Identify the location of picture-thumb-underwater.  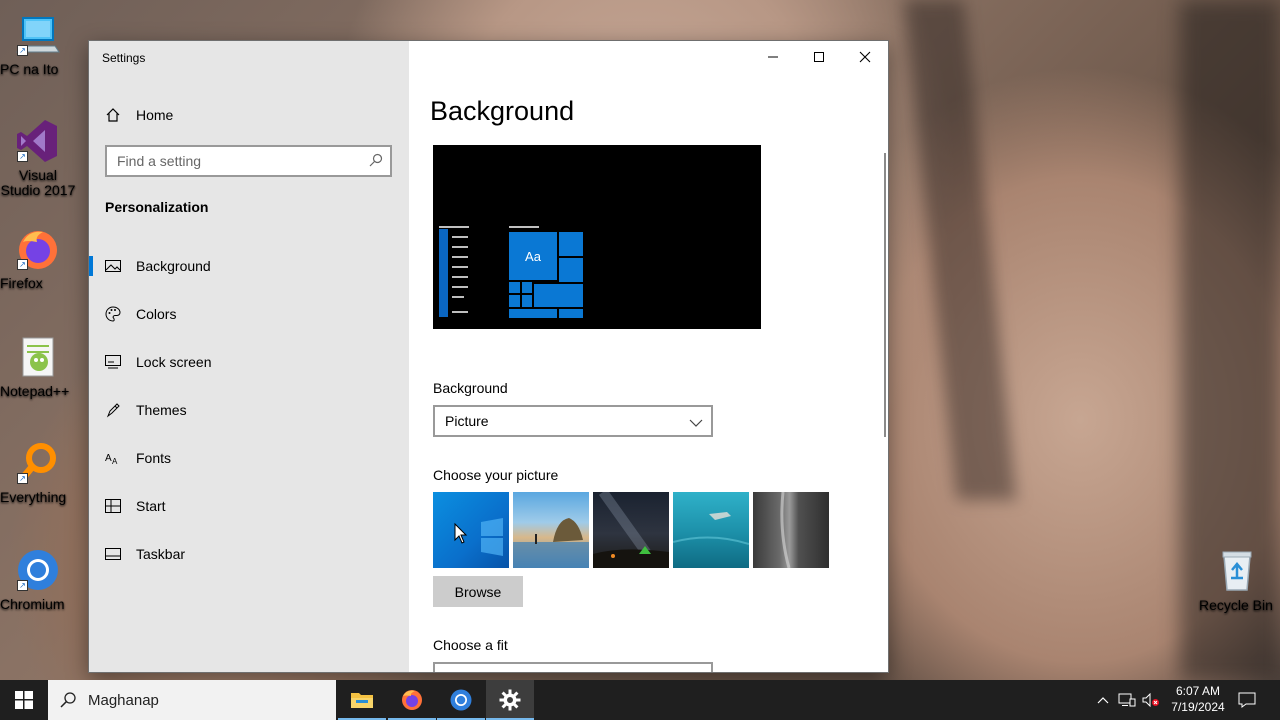
(711, 530).